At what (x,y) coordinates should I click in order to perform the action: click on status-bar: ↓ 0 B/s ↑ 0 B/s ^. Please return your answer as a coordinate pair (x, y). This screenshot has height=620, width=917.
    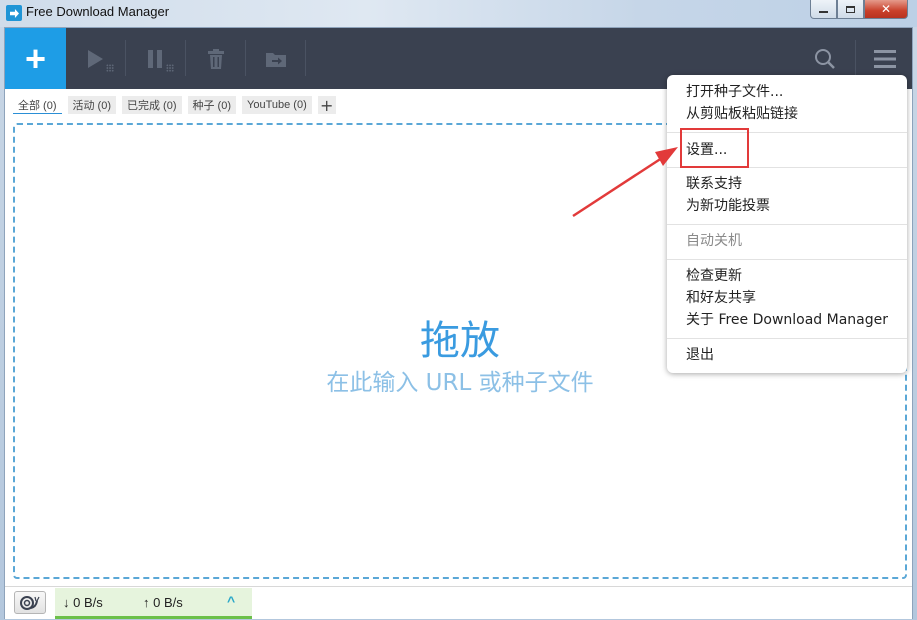
    Looking at the image, I should click on (458, 602).